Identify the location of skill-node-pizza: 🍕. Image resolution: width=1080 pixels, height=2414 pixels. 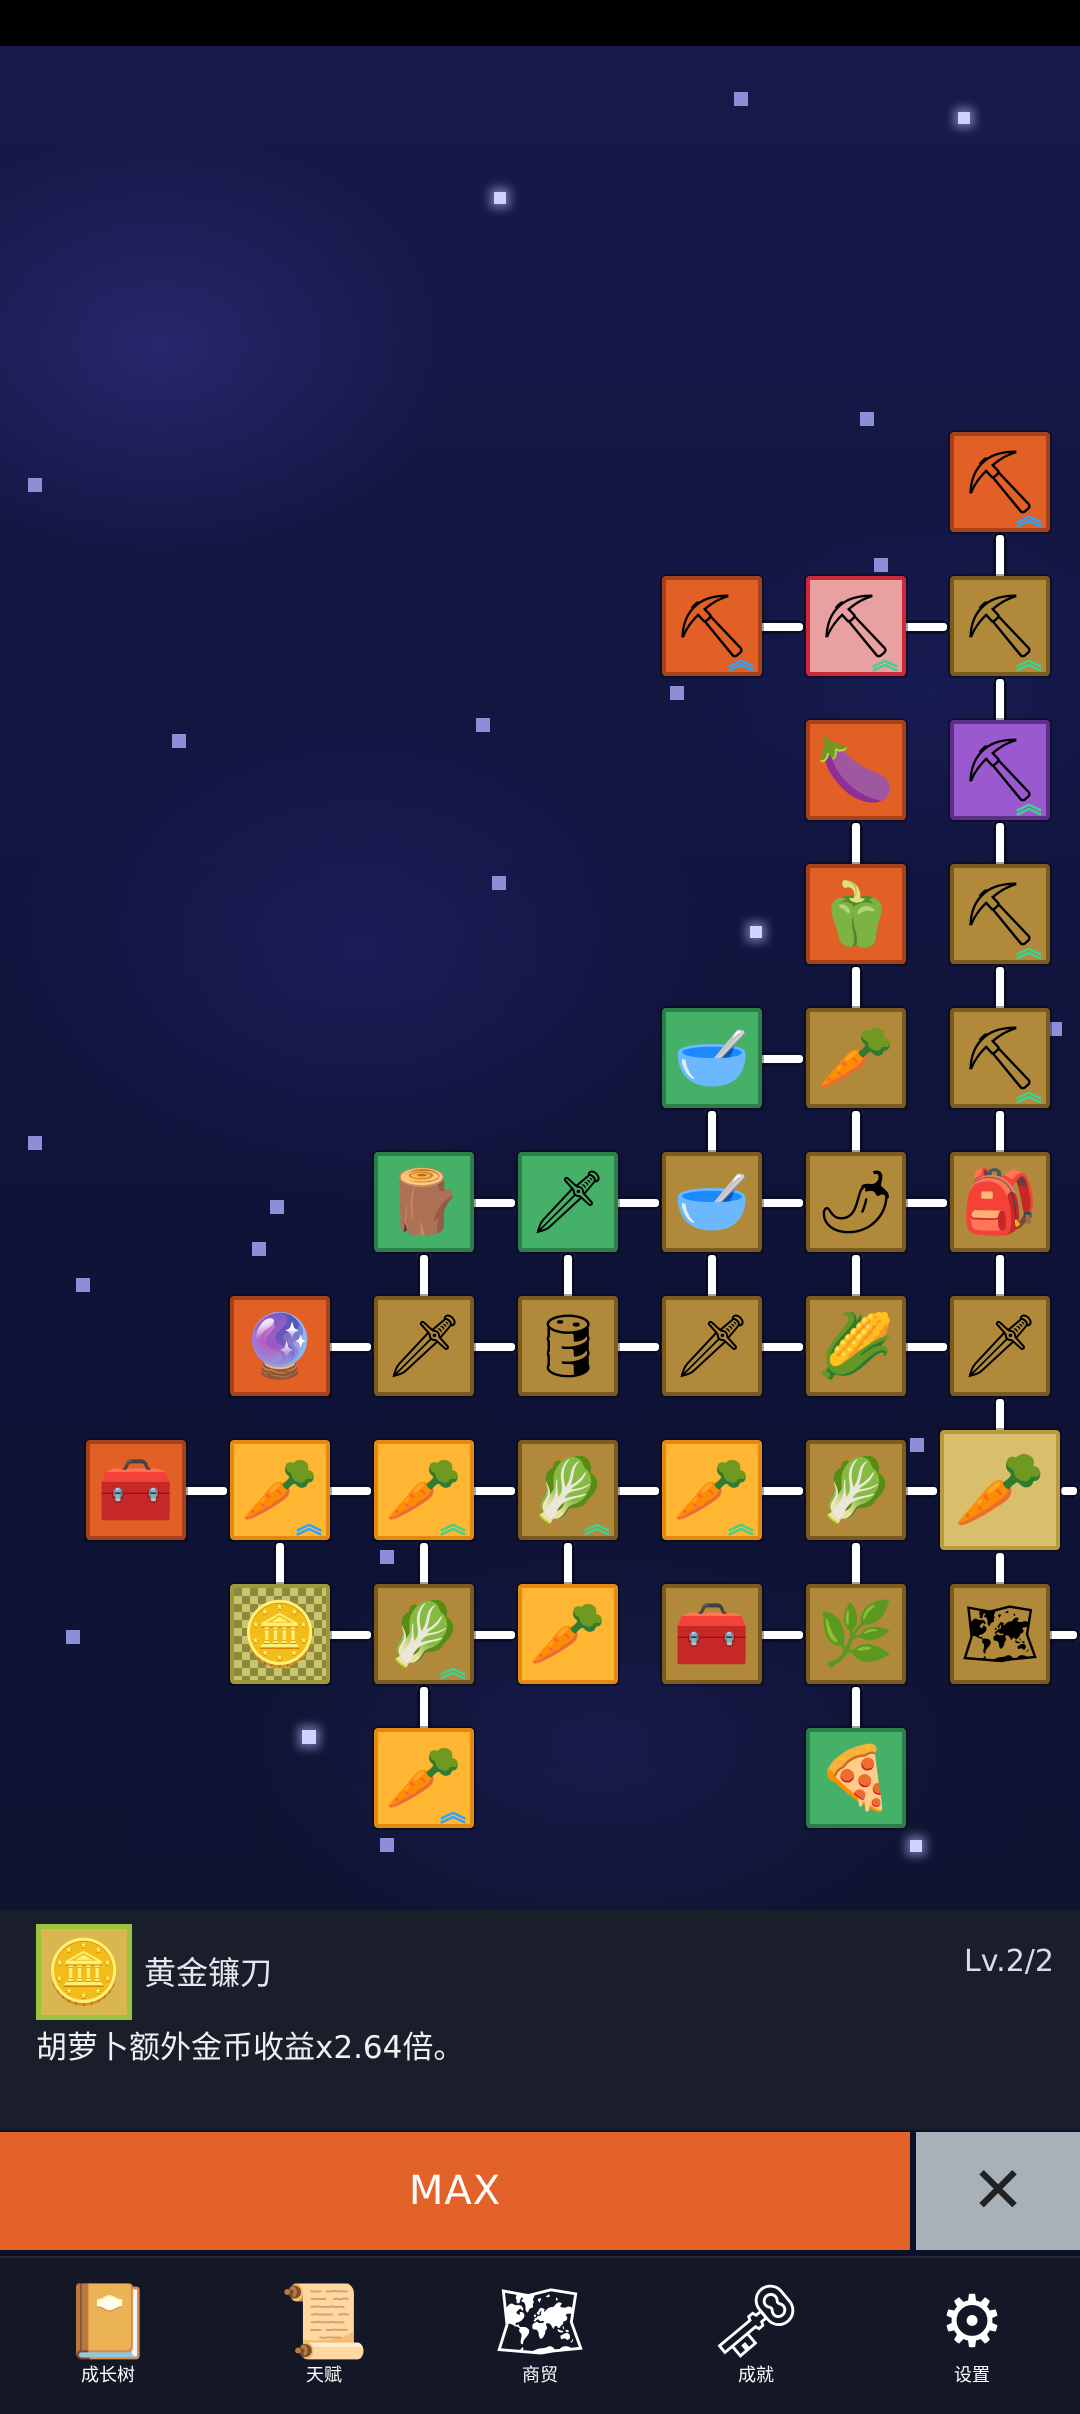
(856, 1778).